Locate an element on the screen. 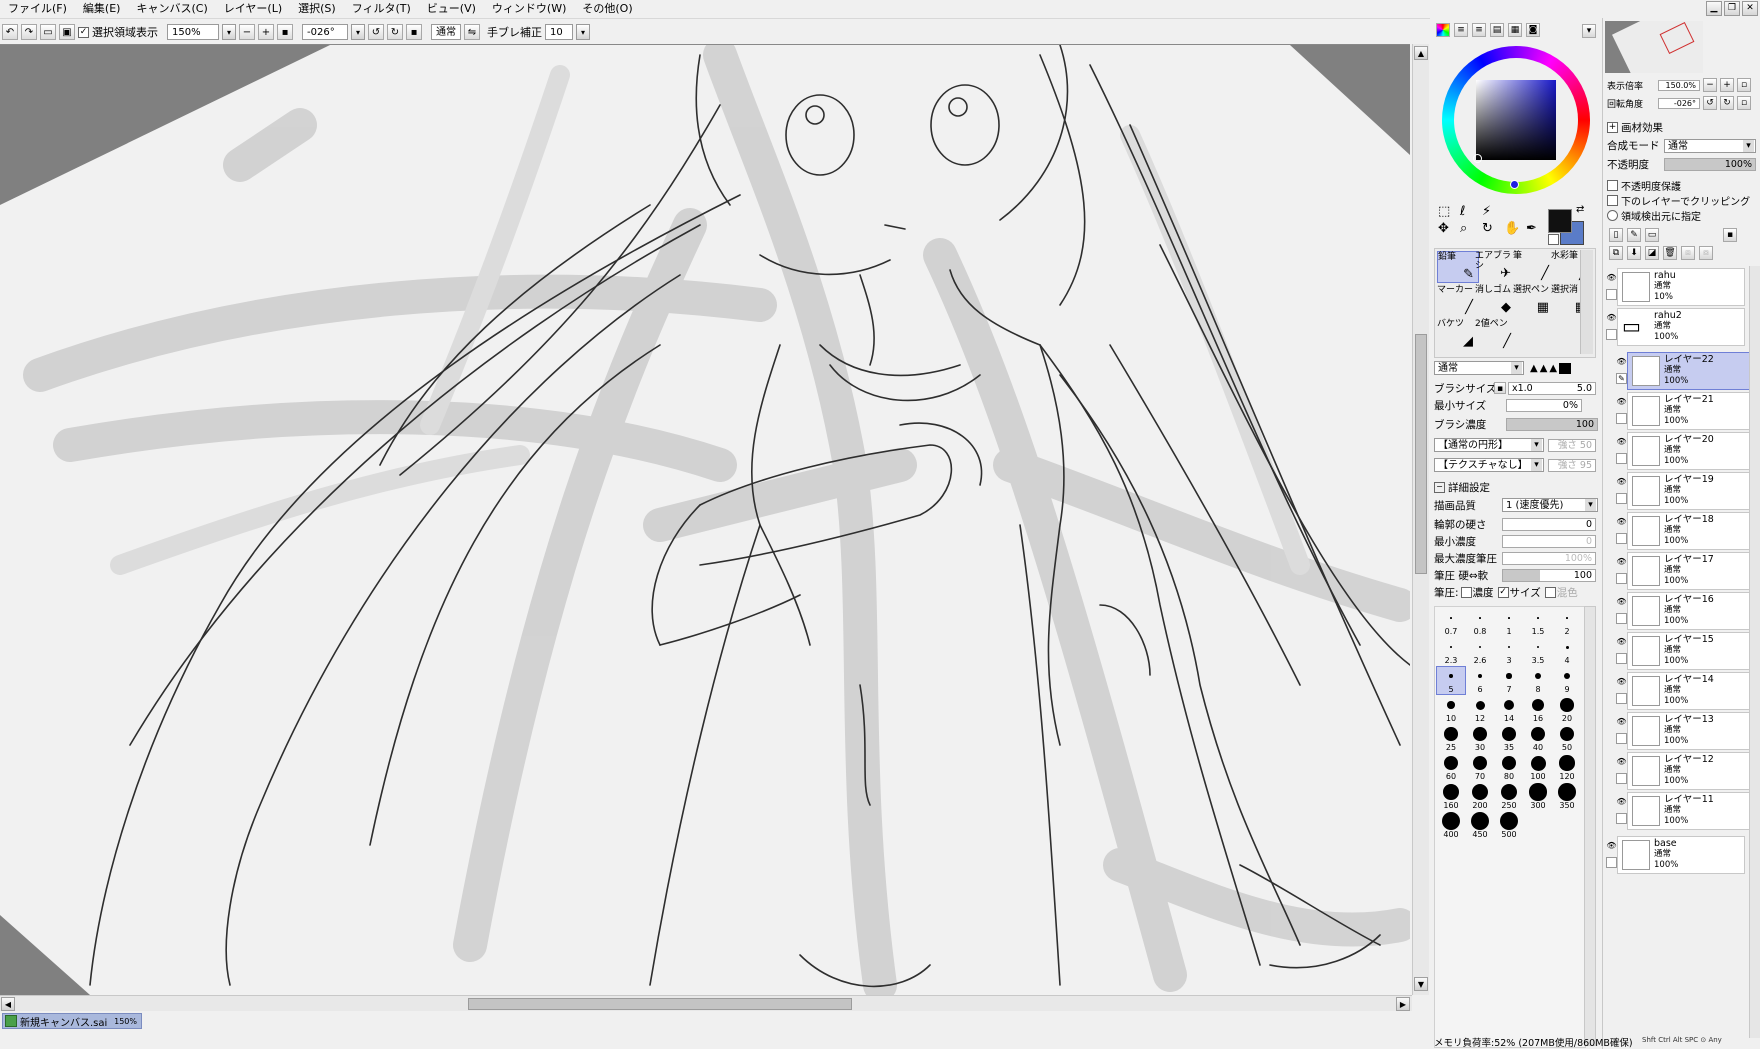  layer-item: 👁 レイヤー13 通常 100% is located at coordinates (1685, 731).